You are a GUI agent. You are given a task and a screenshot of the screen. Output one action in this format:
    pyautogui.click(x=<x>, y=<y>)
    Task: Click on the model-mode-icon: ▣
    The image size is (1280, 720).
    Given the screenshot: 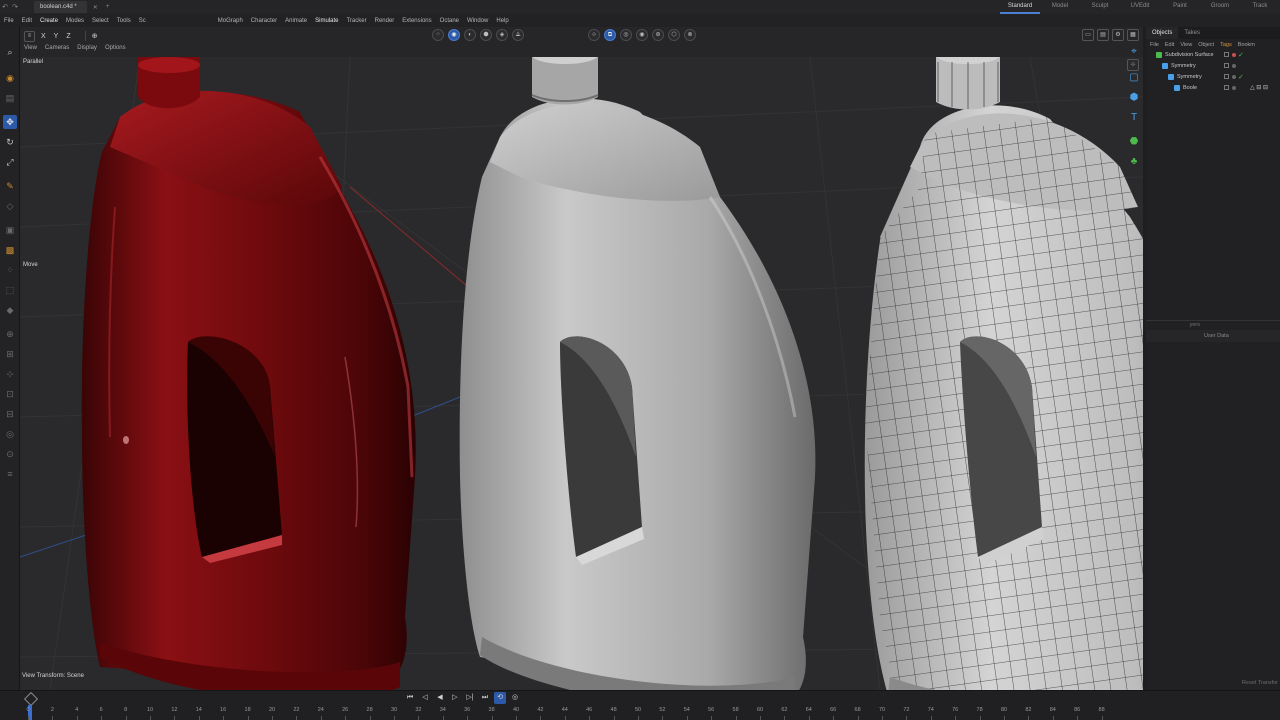 What is the action you would take?
    pyautogui.click(x=10, y=230)
    